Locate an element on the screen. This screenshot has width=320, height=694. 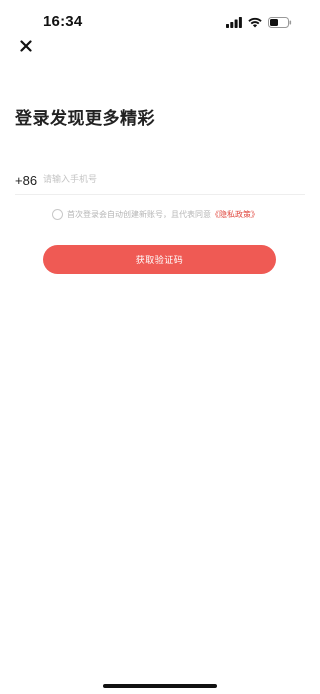
battery-icon is located at coordinates (280, 22).